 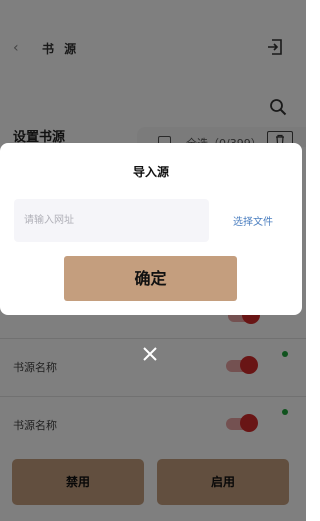 I want to click on close-icon, so click(x=150, y=354).